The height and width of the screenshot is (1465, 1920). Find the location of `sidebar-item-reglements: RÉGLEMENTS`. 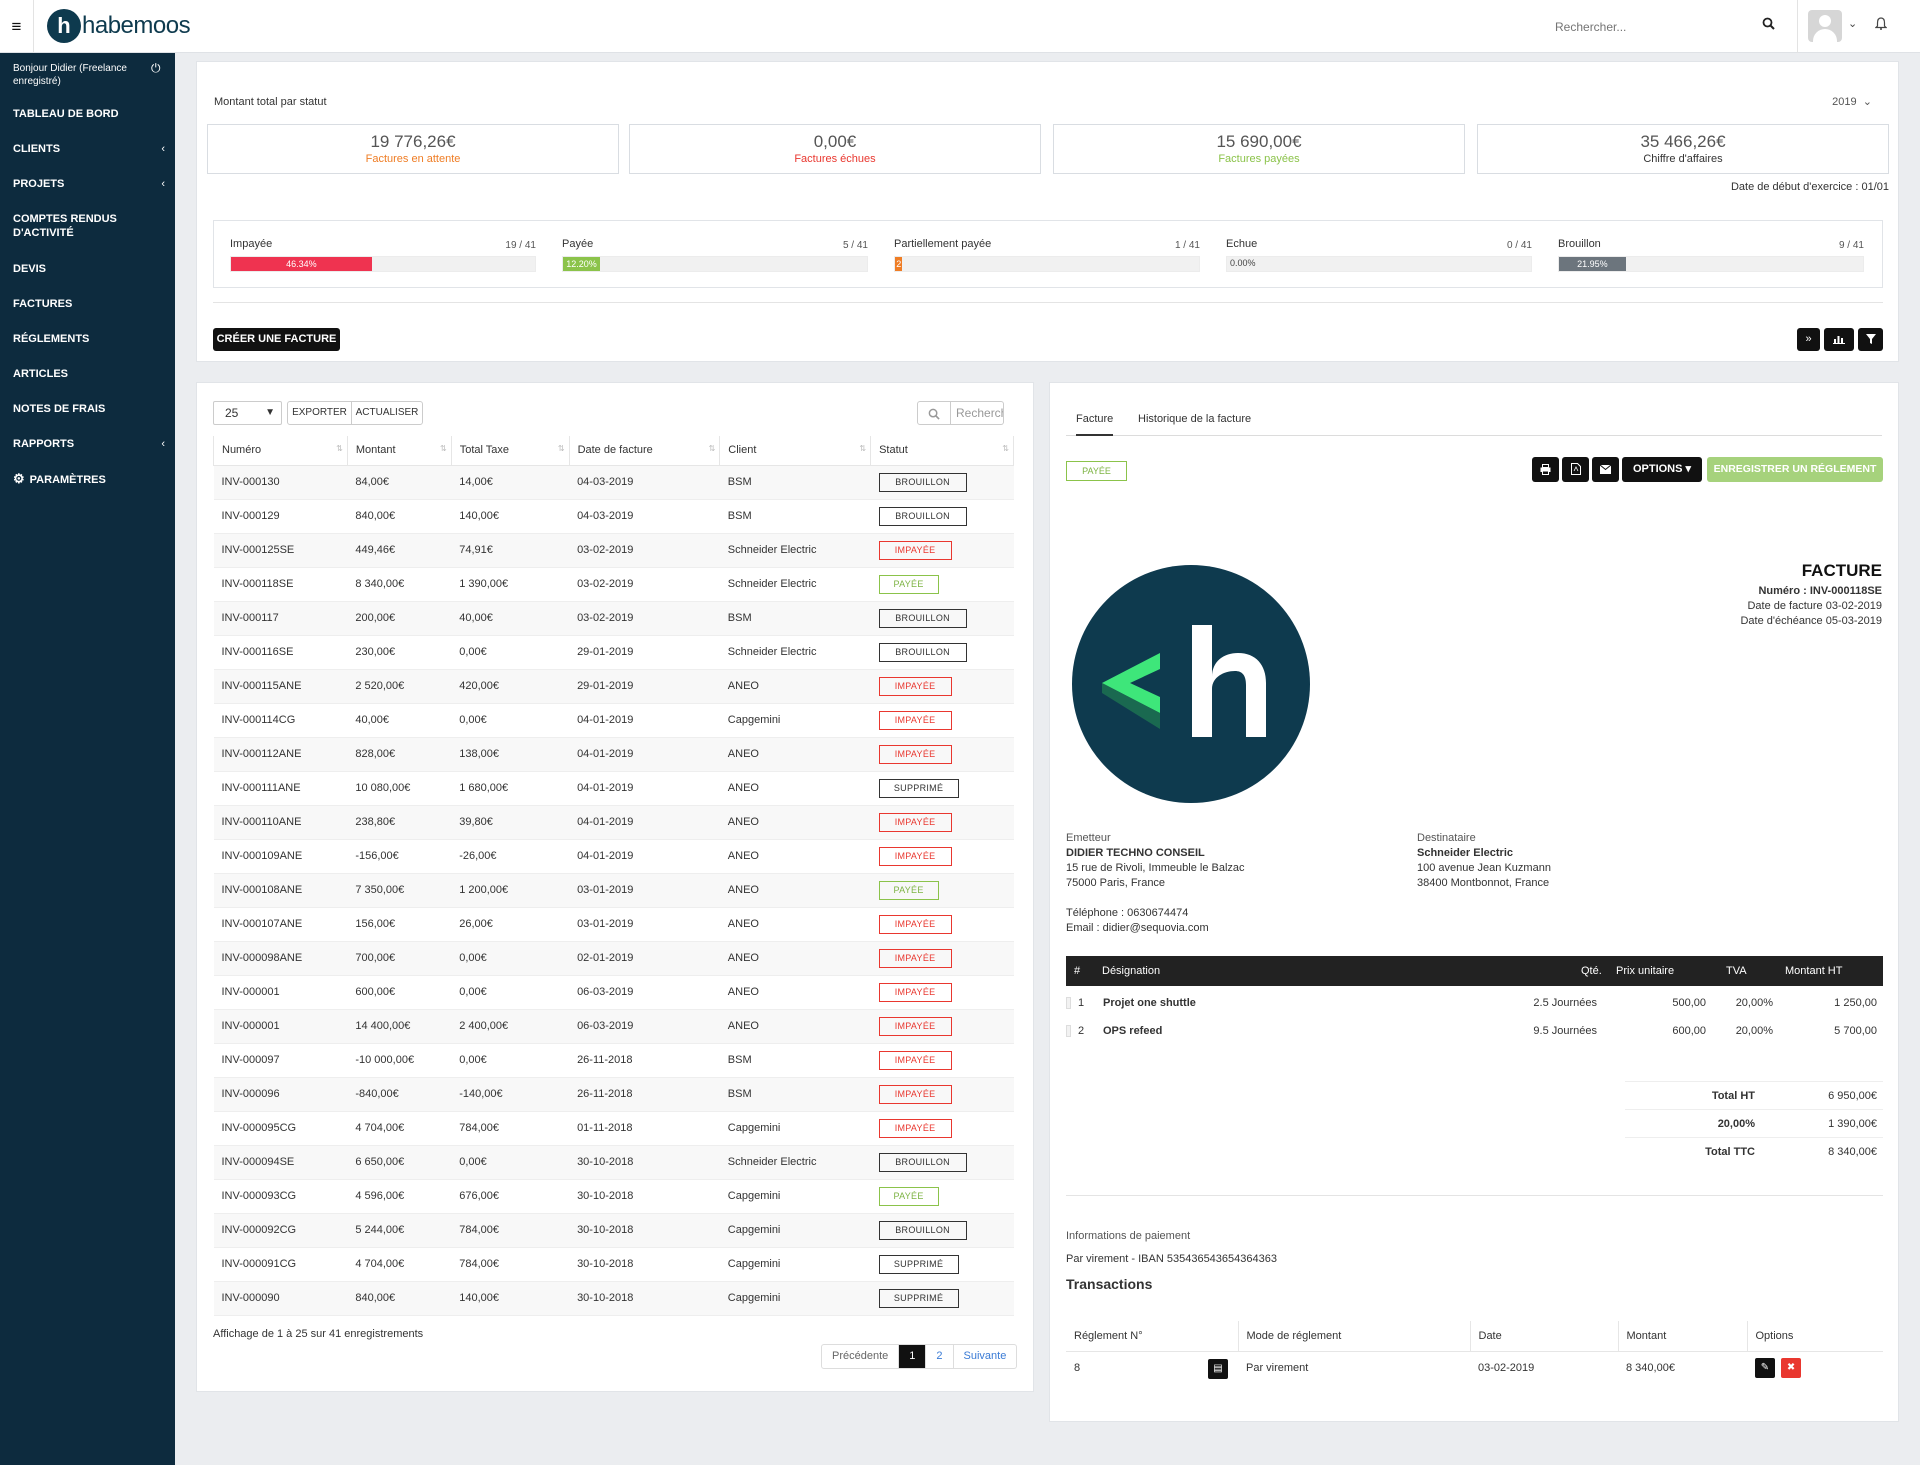

sidebar-item-reglements: RÉGLEMENTS is located at coordinates (89, 339).